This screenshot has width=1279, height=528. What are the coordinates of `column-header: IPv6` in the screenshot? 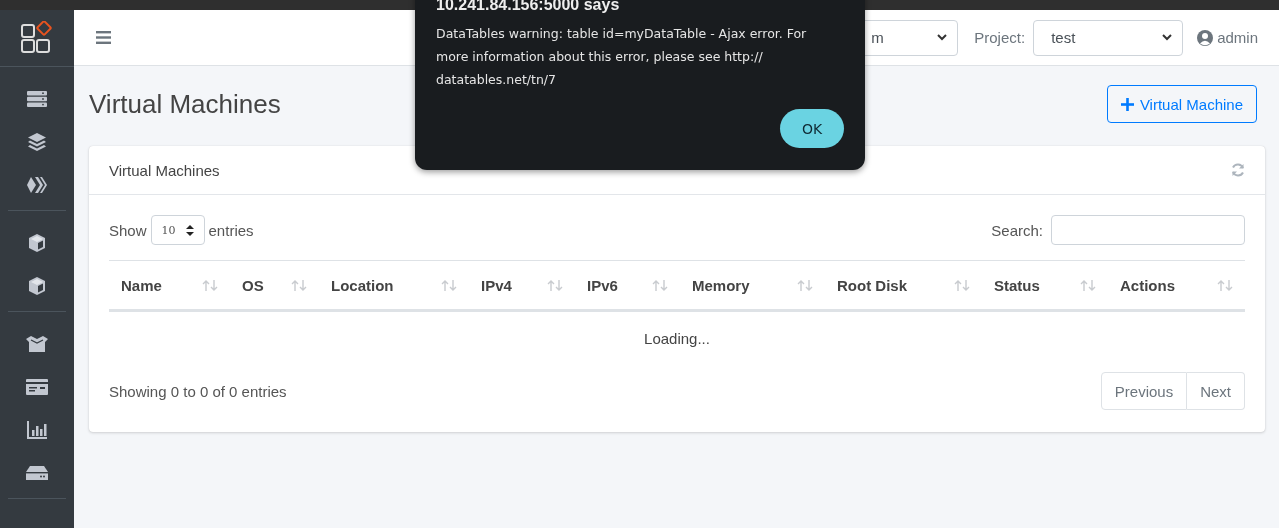 It's located at (627, 285).